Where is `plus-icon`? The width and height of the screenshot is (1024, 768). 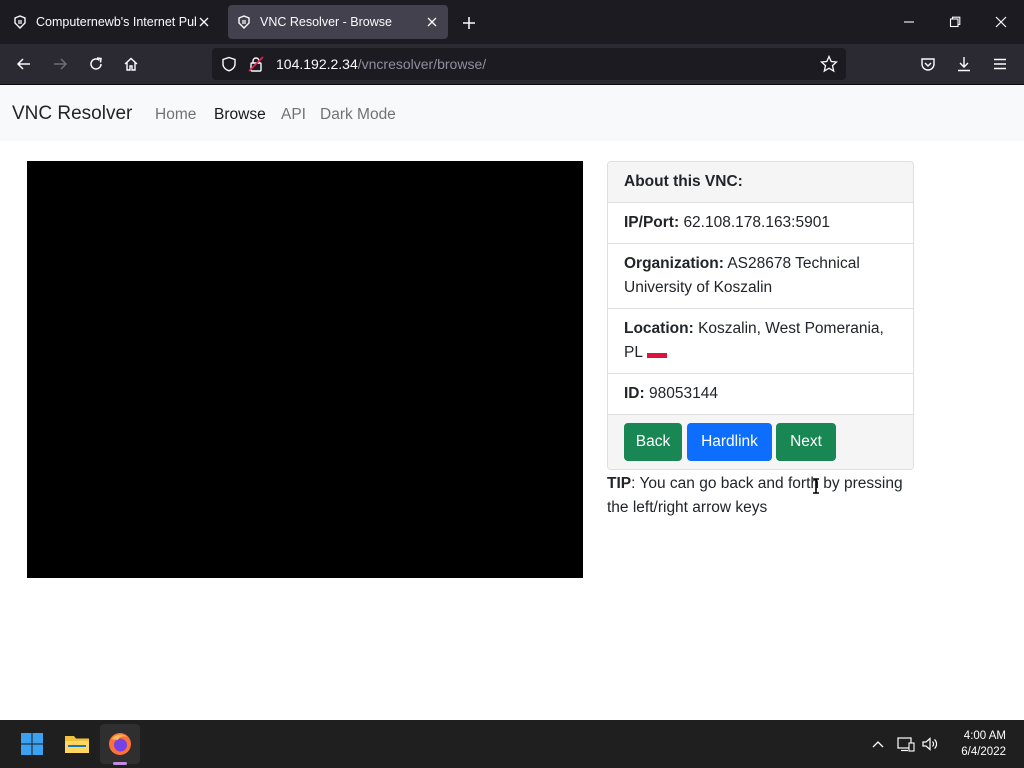 plus-icon is located at coordinates (469, 23).